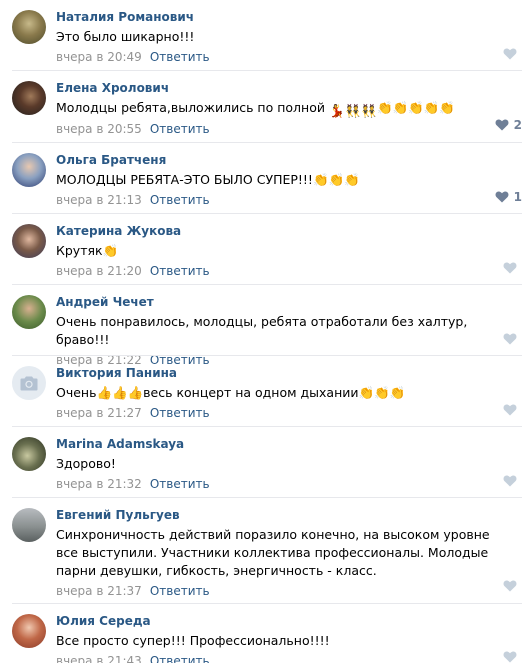 This screenshot has width=530, height=663. Describe the element at coordinates (415, 107) in the screenshot. I see `clapping-hands-icon: 👏👏👏👏👏` at that location.